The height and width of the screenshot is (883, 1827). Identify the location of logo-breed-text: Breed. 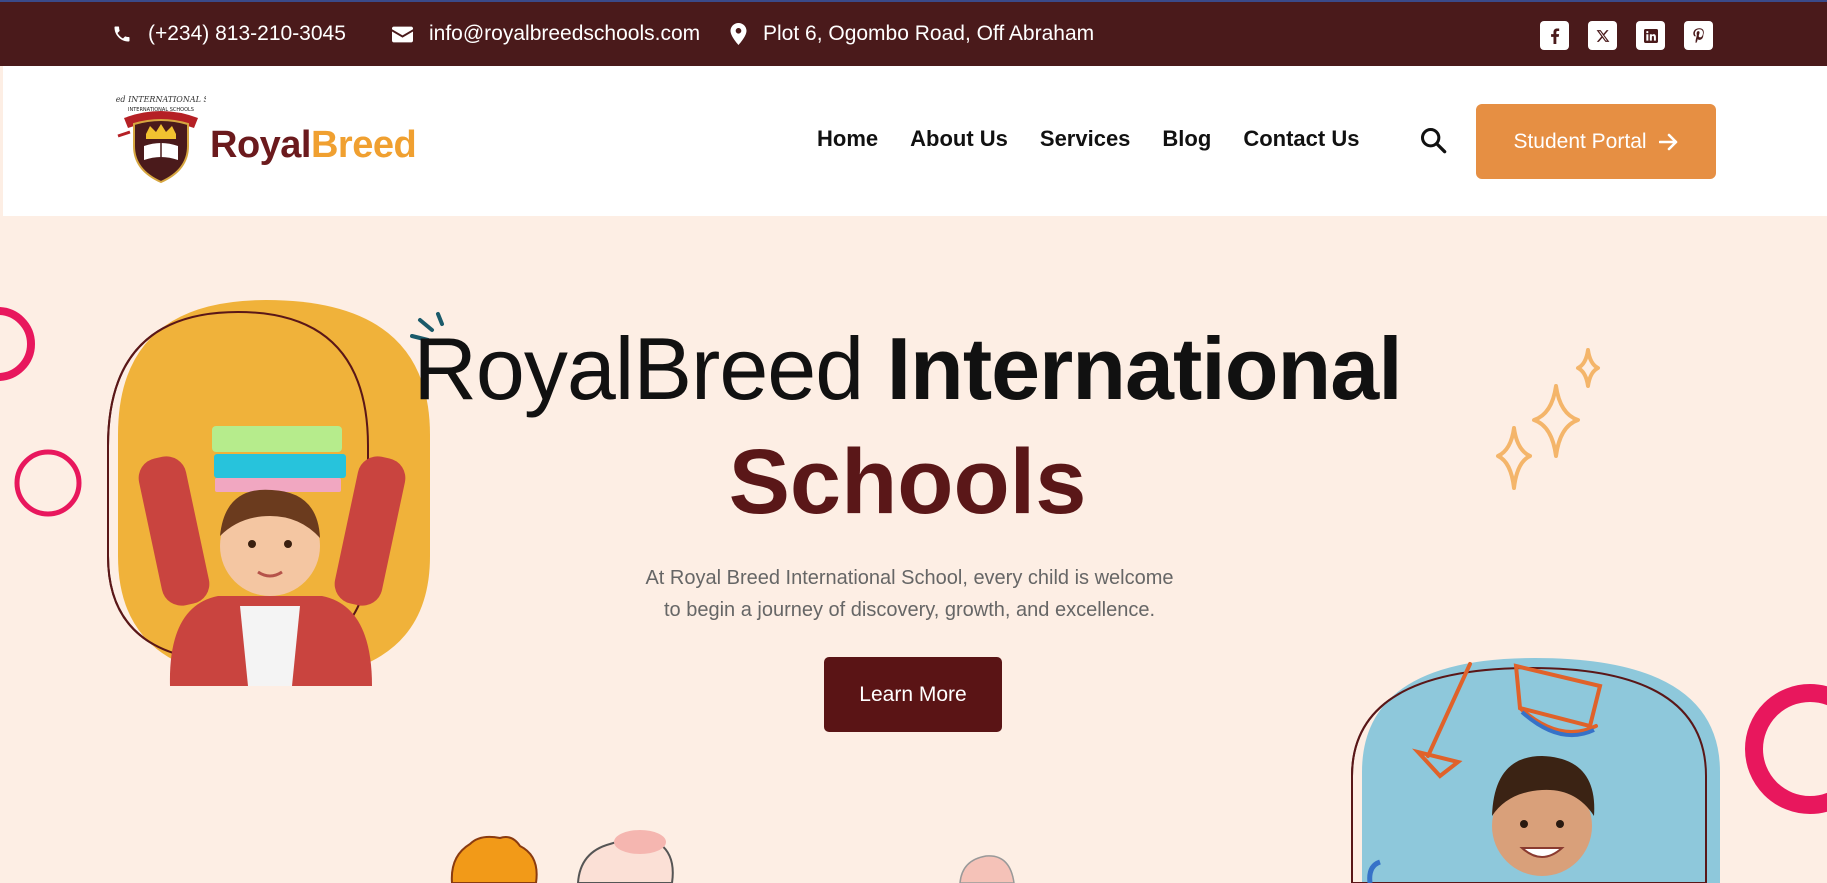
(363, 144).